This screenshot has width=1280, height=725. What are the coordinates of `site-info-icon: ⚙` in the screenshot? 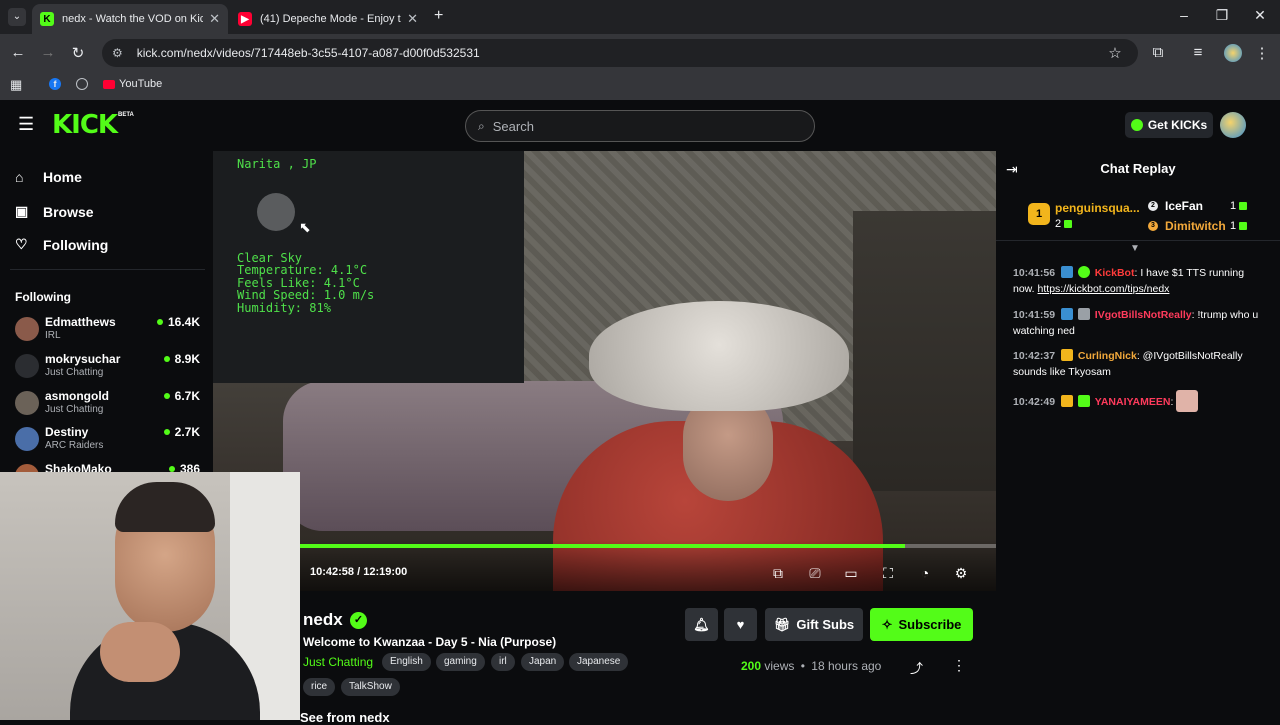 It's located at (117, 53).